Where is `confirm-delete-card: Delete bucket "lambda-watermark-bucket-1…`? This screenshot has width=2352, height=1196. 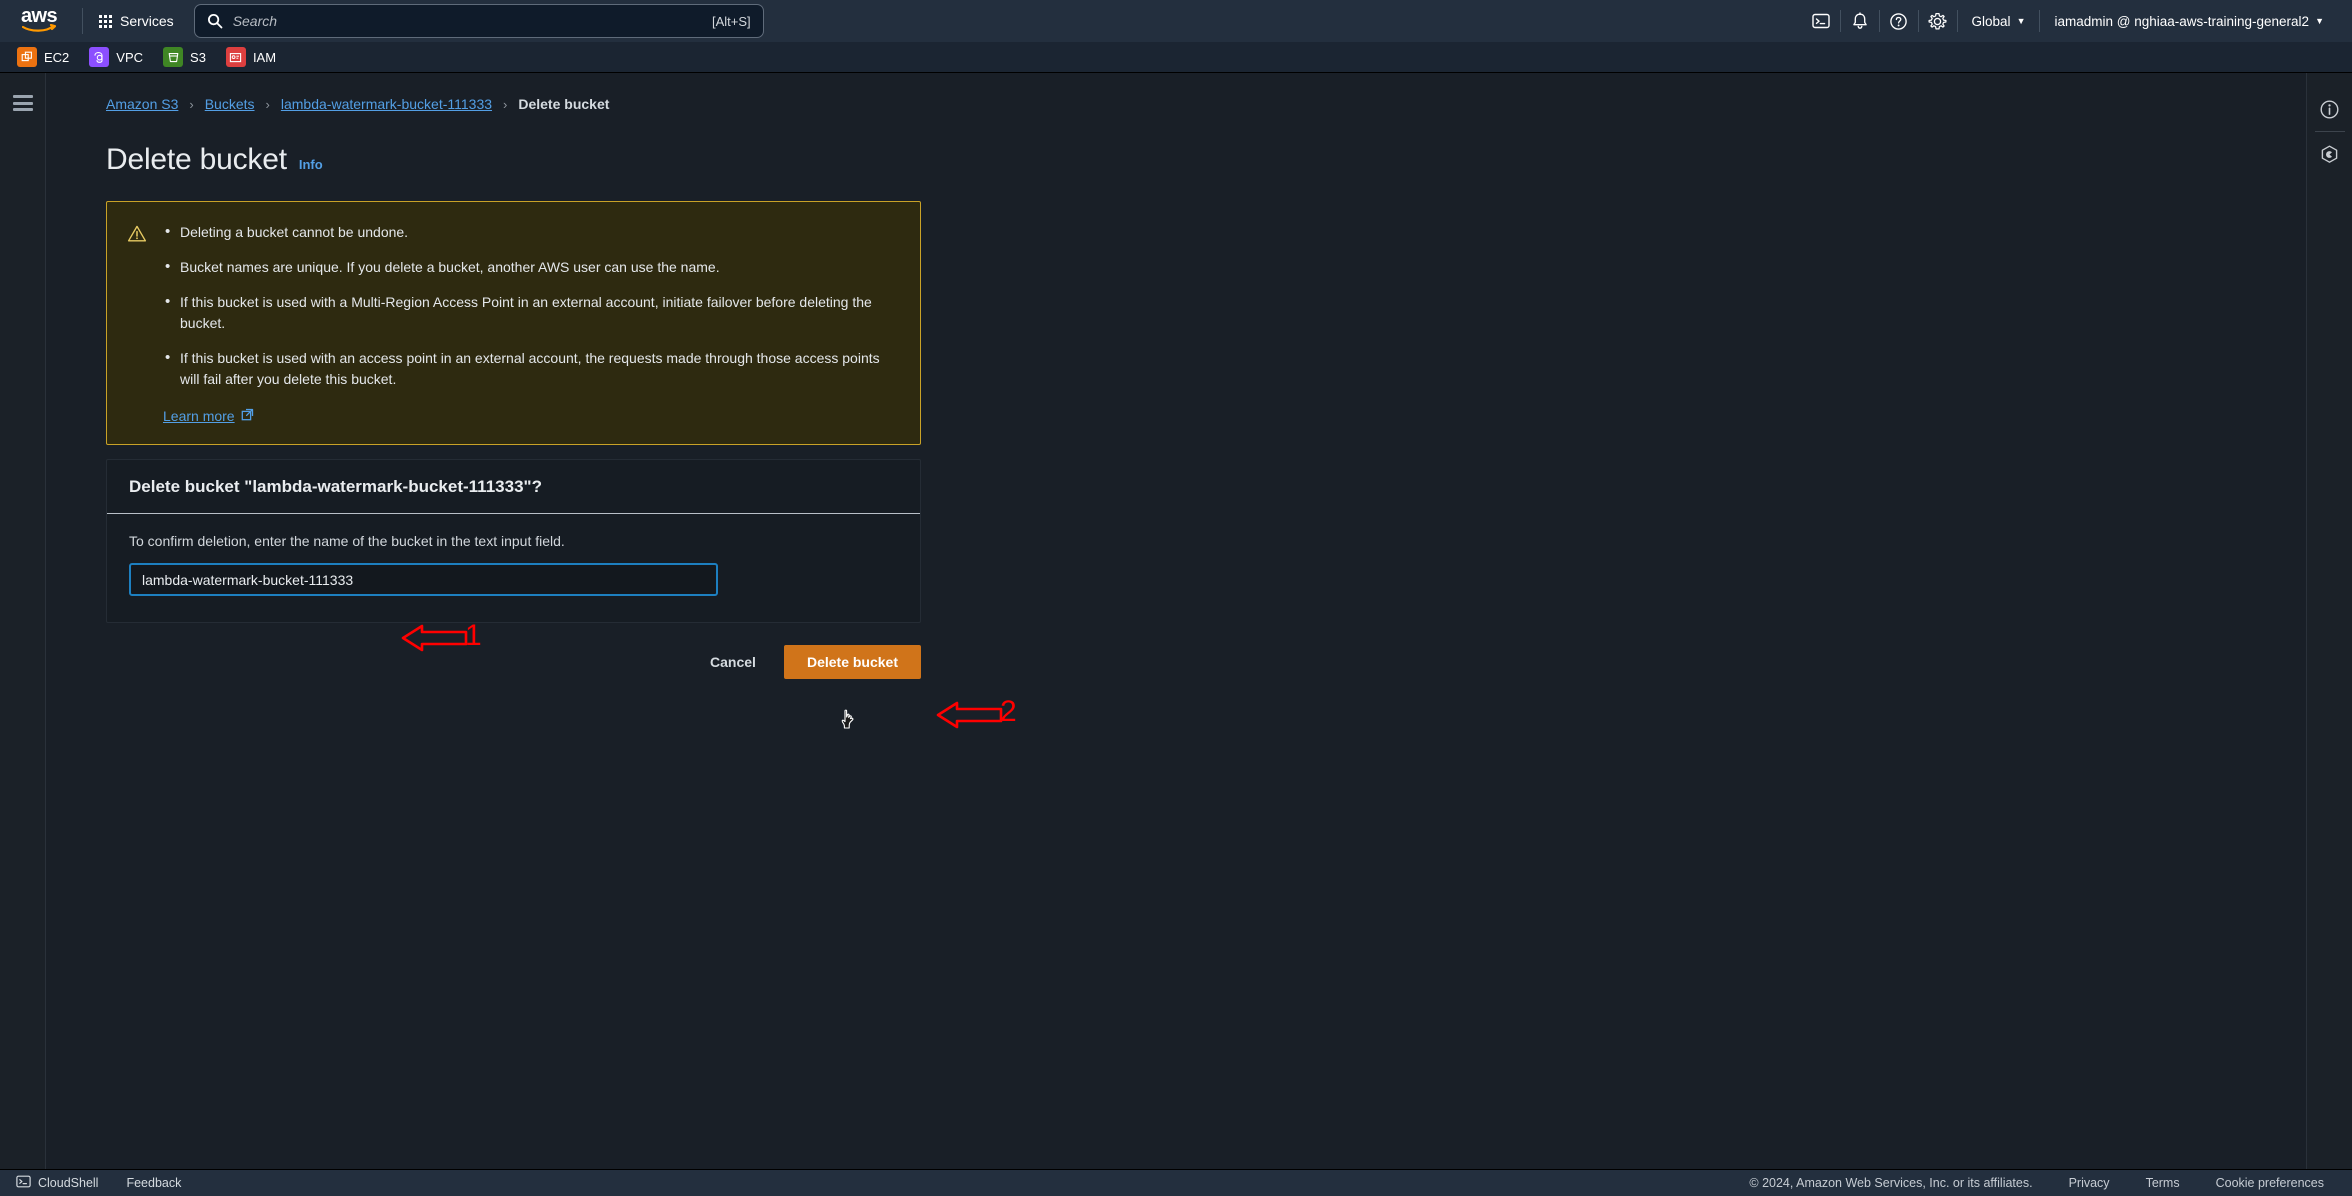 confirm-delete-card: Delete bucket "lambda-watermark-bucket-1… is located at coordinates (513, 541).